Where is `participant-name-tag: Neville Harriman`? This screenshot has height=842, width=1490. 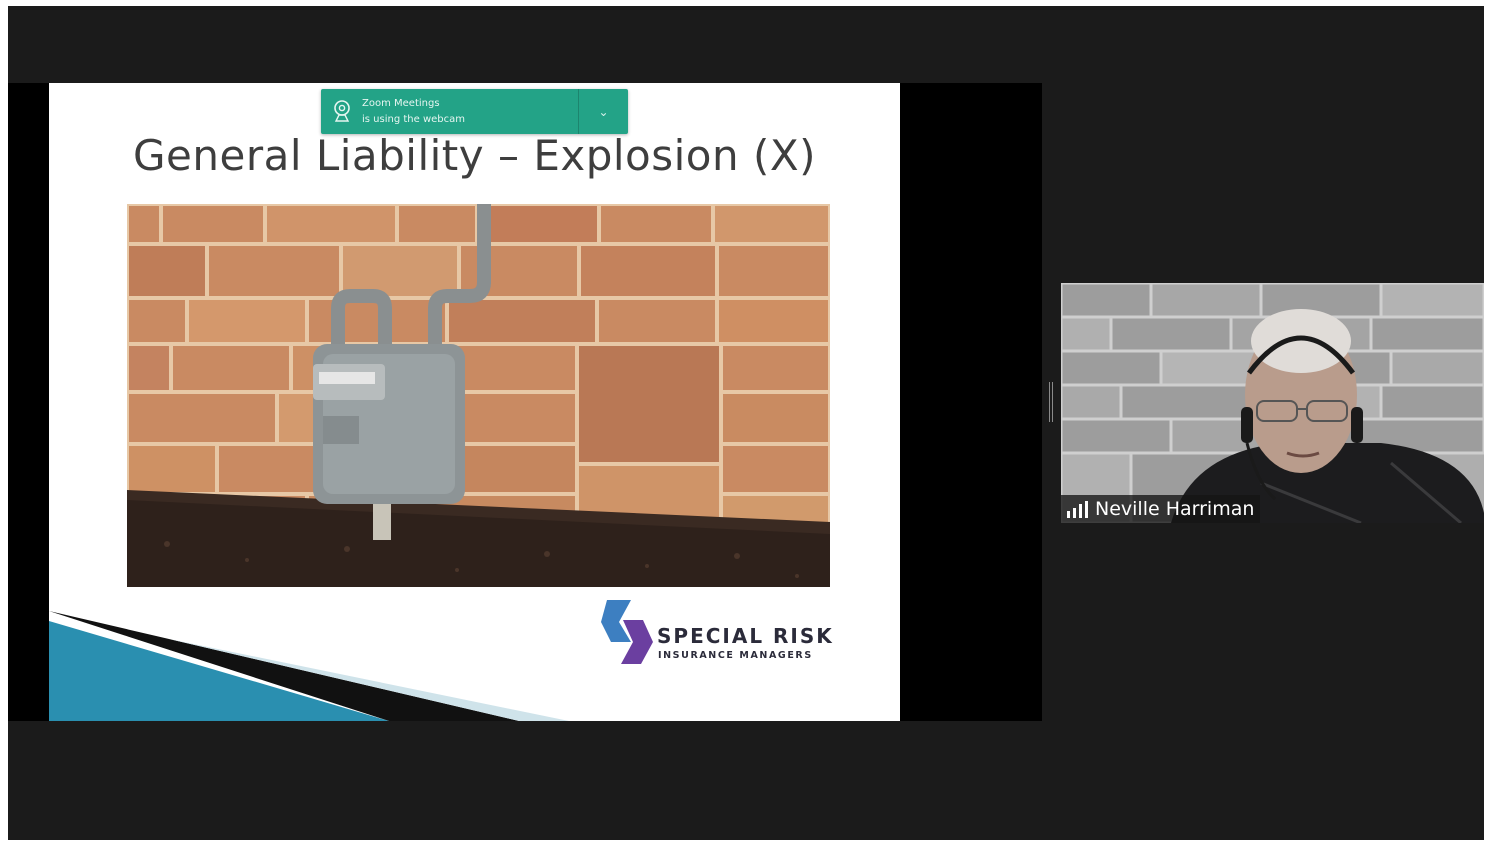
participant-name-tag: Neville Harriman is located at coordinates (1161, 509).